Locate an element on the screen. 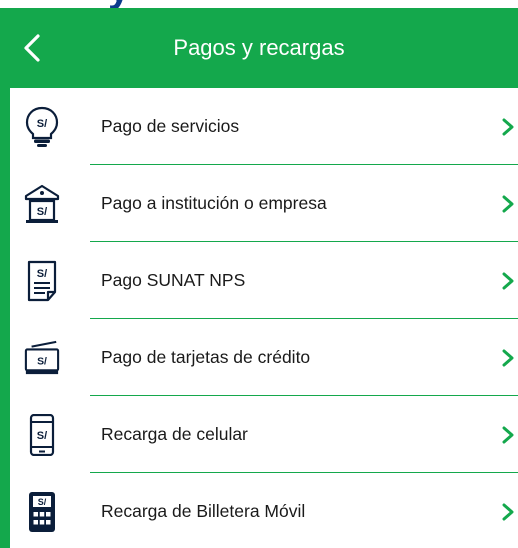 The image size is (518, 548). menu-item-pago-institucion: S/ Pago a institución o empresa is located at coordinates (264, 203).